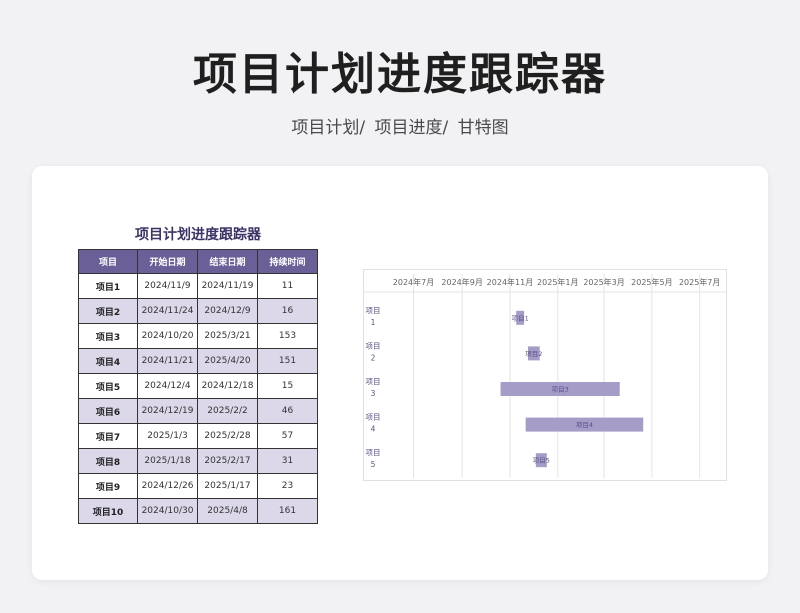 The image size is (800, 613). I want to click on category-label: 3, so click(373, 393).